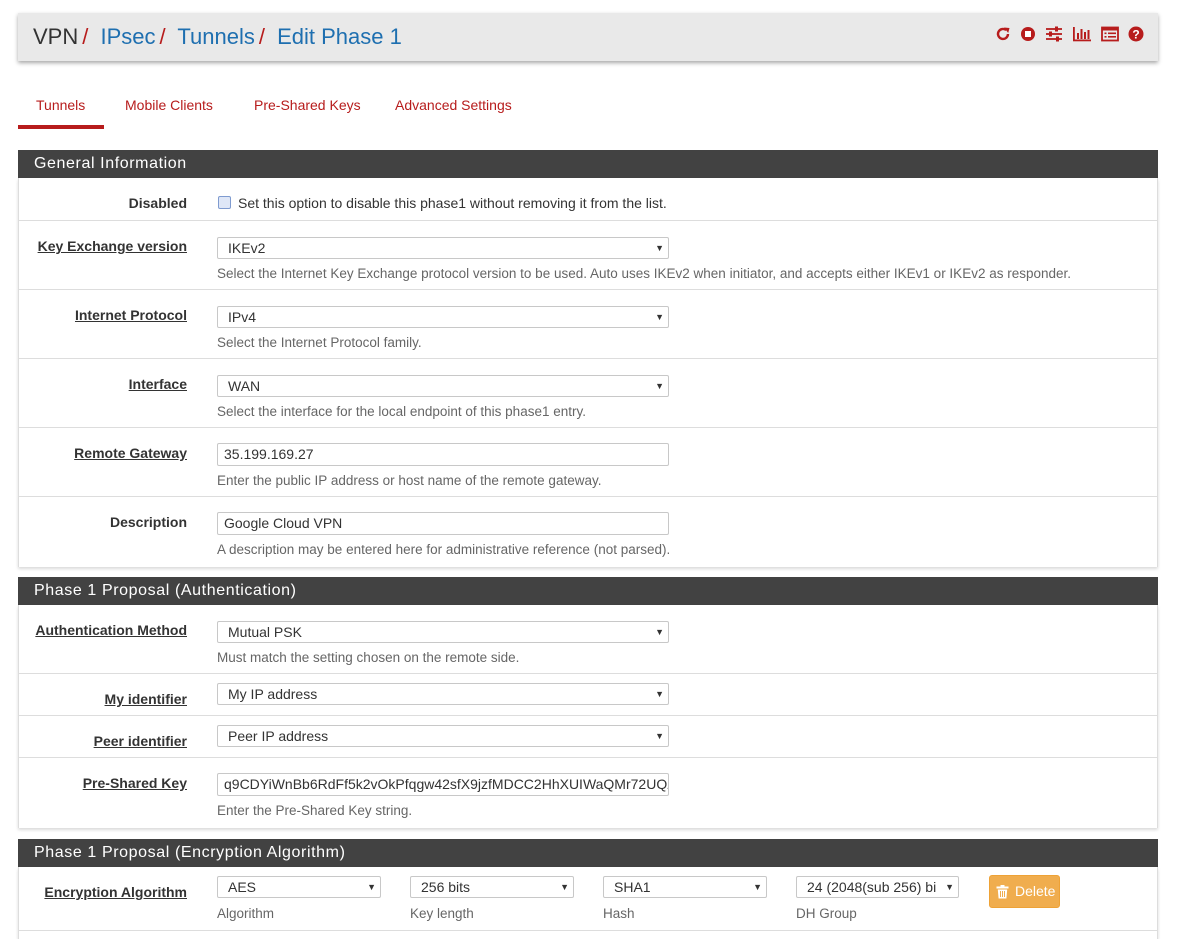  What do you see at coordinates (443, 454) in the screenshot?
I see `remote-gateway-input: 35.199.169.27` at bounding box center [443, 454].